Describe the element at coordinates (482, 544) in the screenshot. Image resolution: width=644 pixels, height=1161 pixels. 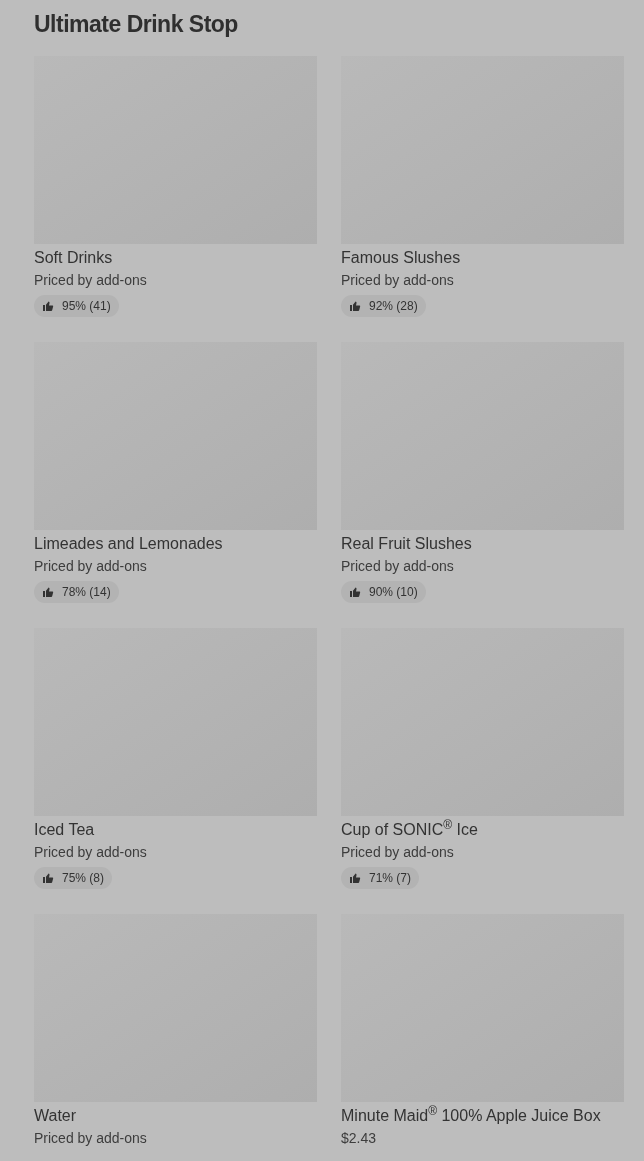
I see `item-name: Real Fruit Slushes` at that location.